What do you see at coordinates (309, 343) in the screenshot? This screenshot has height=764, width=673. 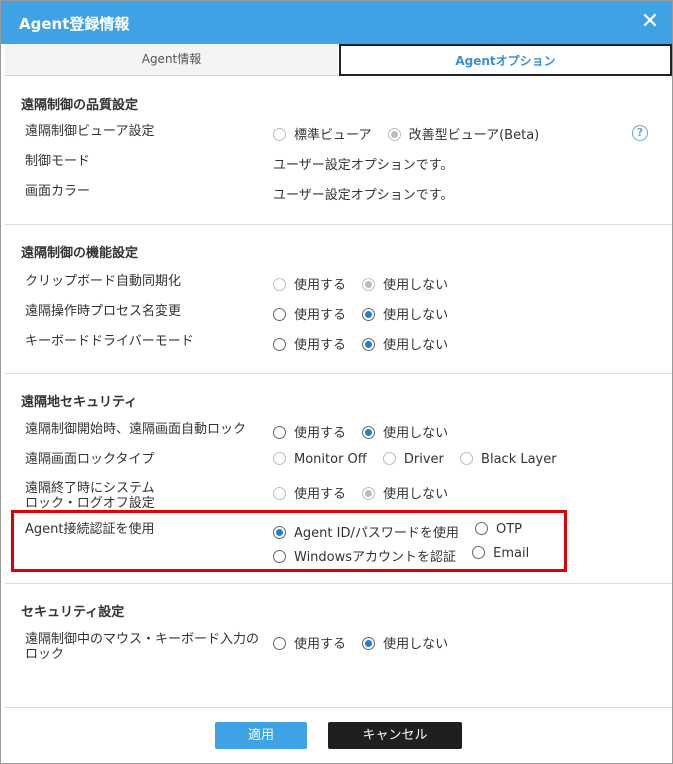 I see `keyboard-driver-use-option: 使用する` at bounding box center [309, 343].